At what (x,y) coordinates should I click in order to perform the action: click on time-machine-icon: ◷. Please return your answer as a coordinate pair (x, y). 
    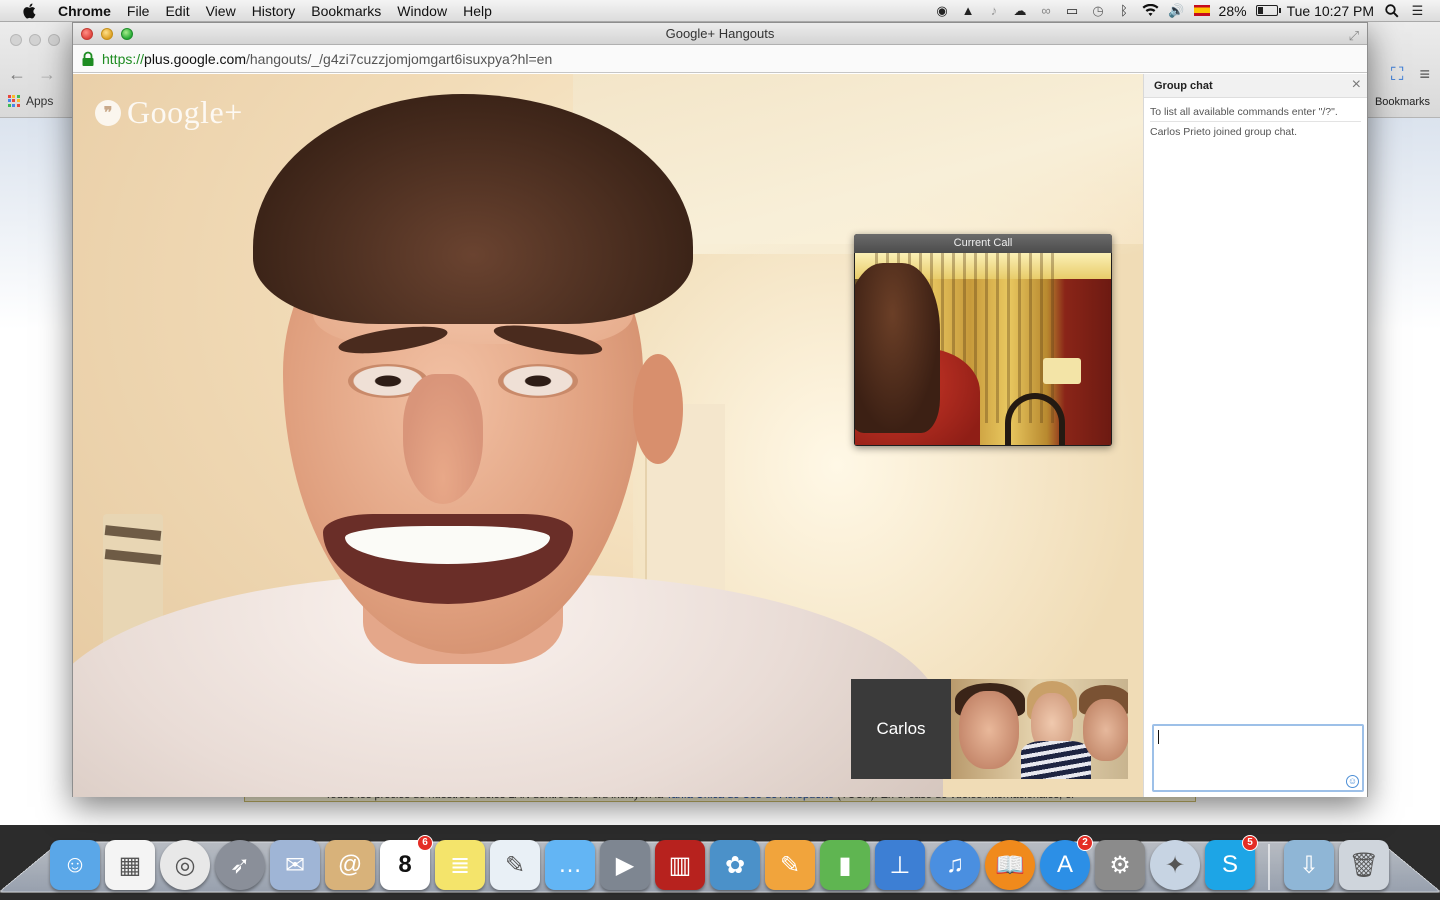
    Looking at the image, I should click on (1098, 10).